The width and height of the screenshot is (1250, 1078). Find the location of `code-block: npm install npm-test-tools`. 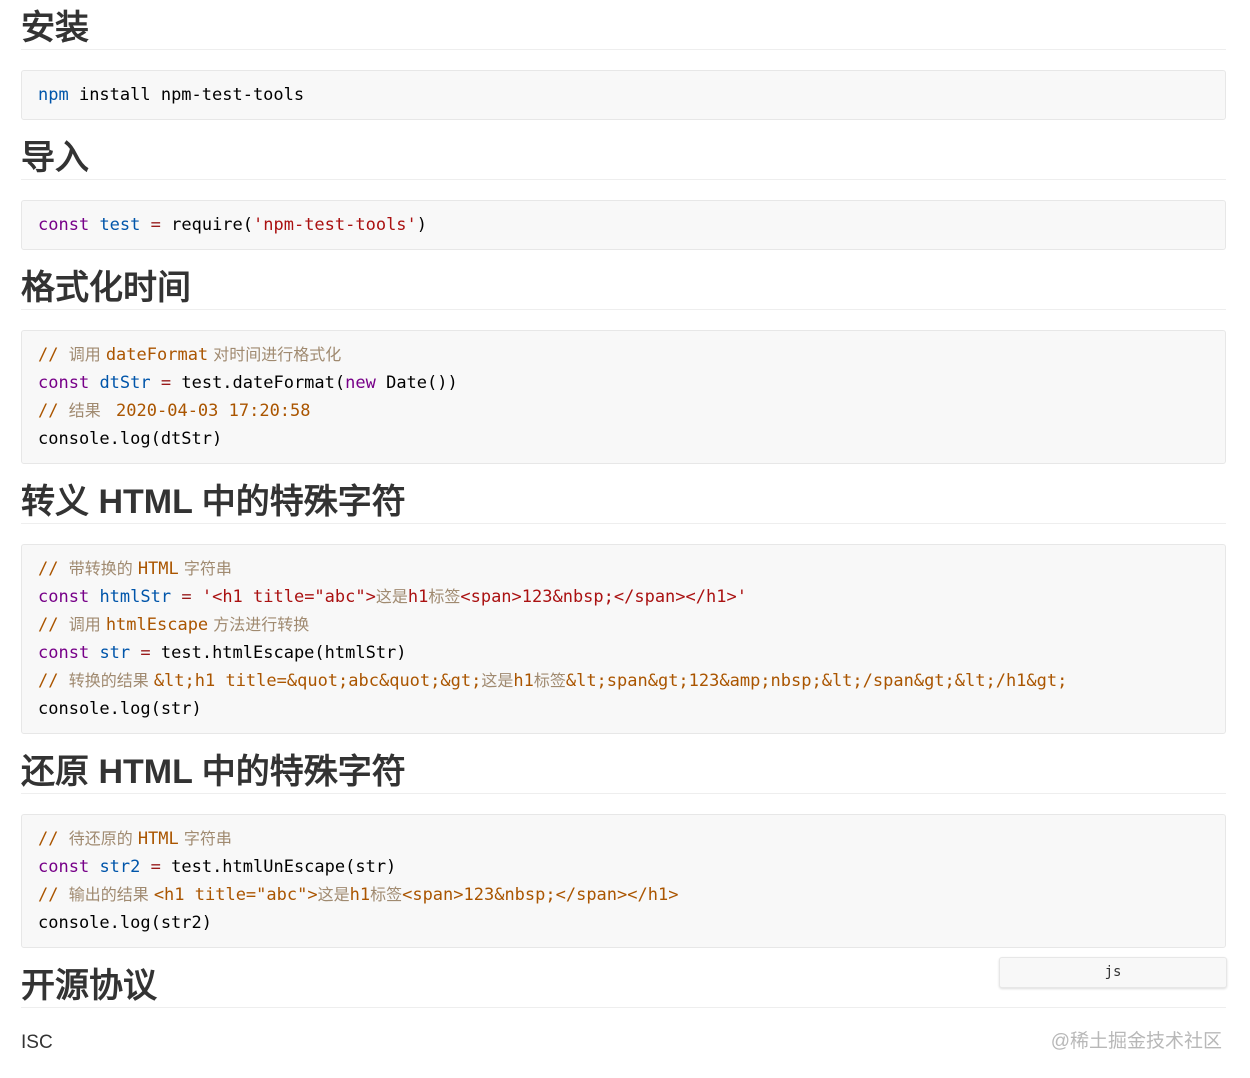

code-block: npm install npm-test-tools is located at coordinates (623, 95).